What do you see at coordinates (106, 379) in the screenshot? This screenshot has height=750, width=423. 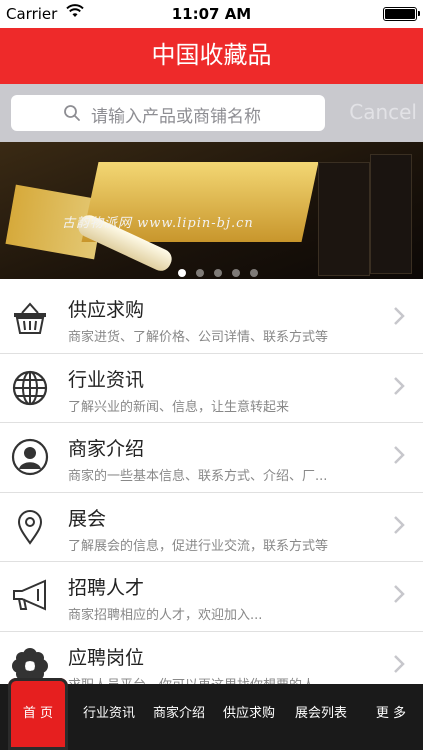 I see `list-item-title: 行业资讯` at bounding box center [106, 379].